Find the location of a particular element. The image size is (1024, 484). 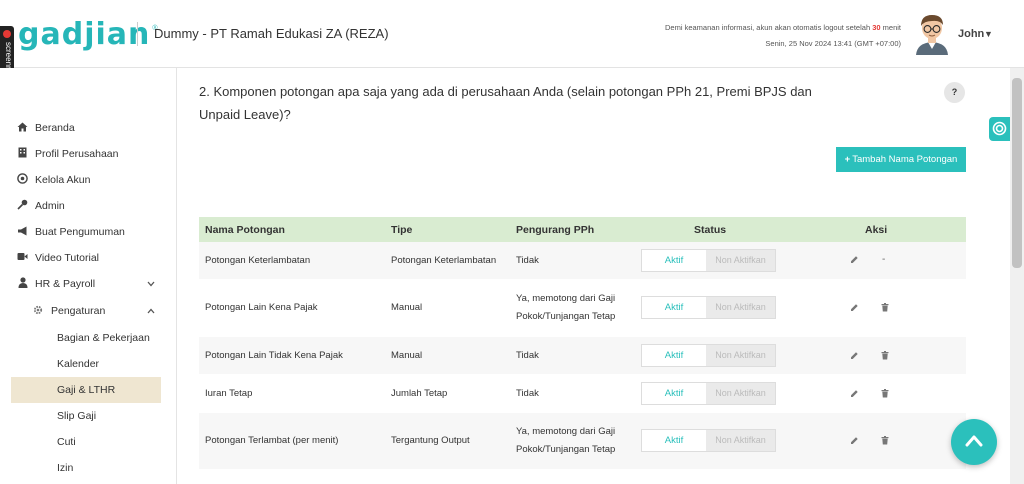

video-icon is located at coordinates (22, 258).